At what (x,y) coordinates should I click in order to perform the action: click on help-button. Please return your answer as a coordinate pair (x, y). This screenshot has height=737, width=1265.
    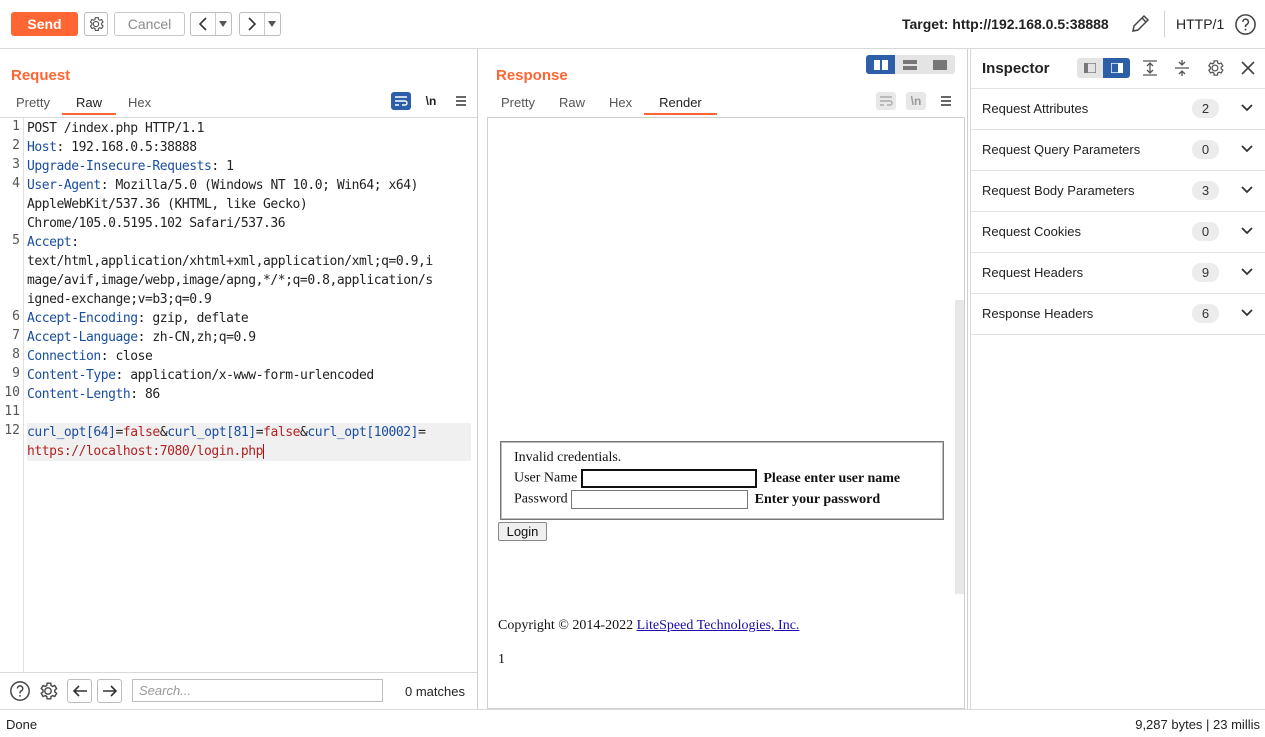
    Looking at the image, I should click on (1245, 24).